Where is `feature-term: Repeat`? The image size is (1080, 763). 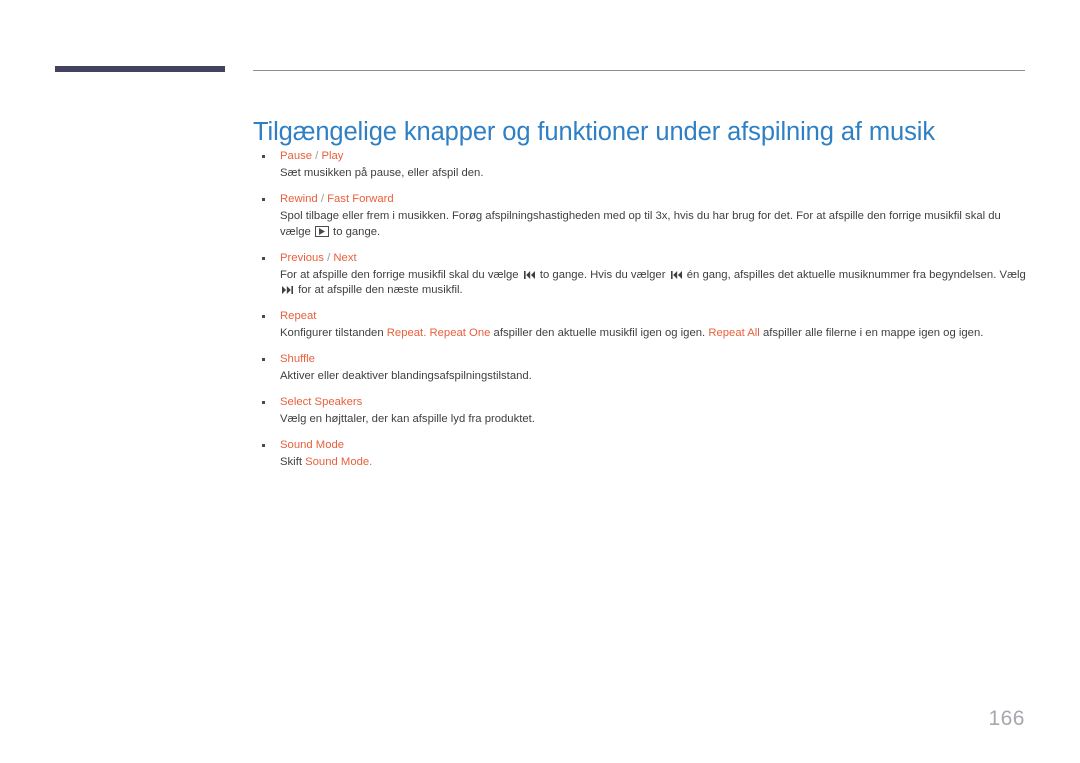
feature-term: Repeat is located at coordinates (654, 316).